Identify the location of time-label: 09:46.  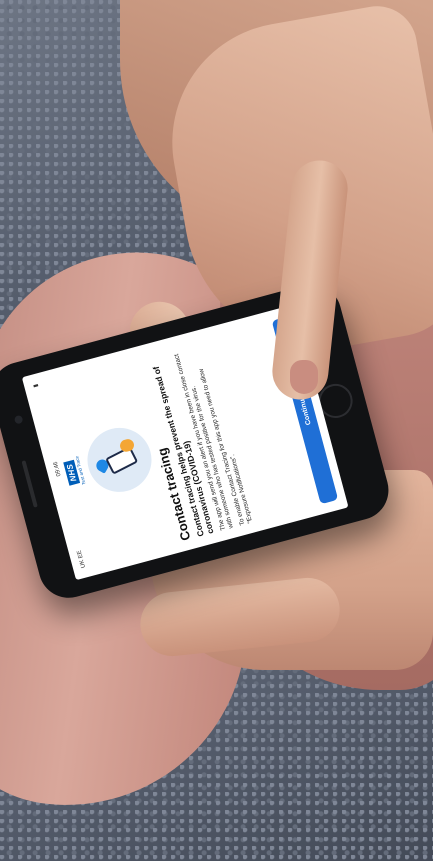
(57, 468).